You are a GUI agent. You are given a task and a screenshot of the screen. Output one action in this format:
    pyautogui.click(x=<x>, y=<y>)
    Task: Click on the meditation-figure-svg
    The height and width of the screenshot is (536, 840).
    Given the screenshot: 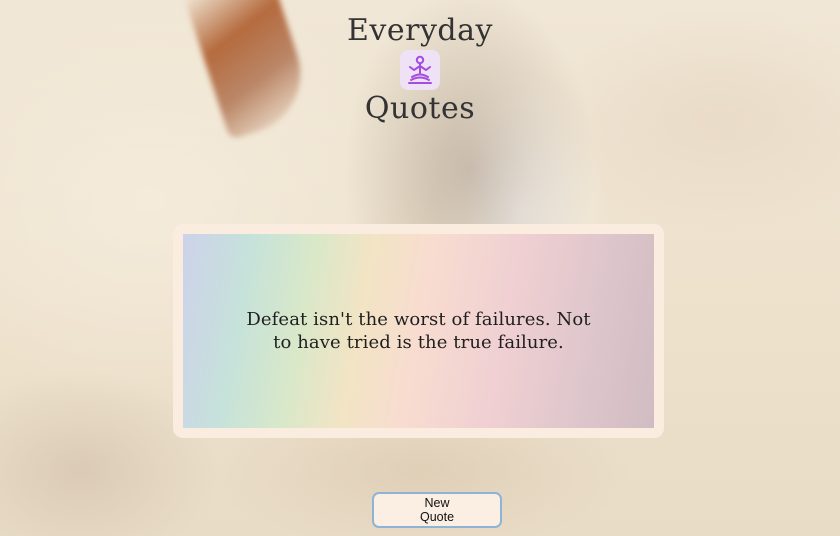 What is the action you would take?
    pyautogui.click(x=420, y=69)
    